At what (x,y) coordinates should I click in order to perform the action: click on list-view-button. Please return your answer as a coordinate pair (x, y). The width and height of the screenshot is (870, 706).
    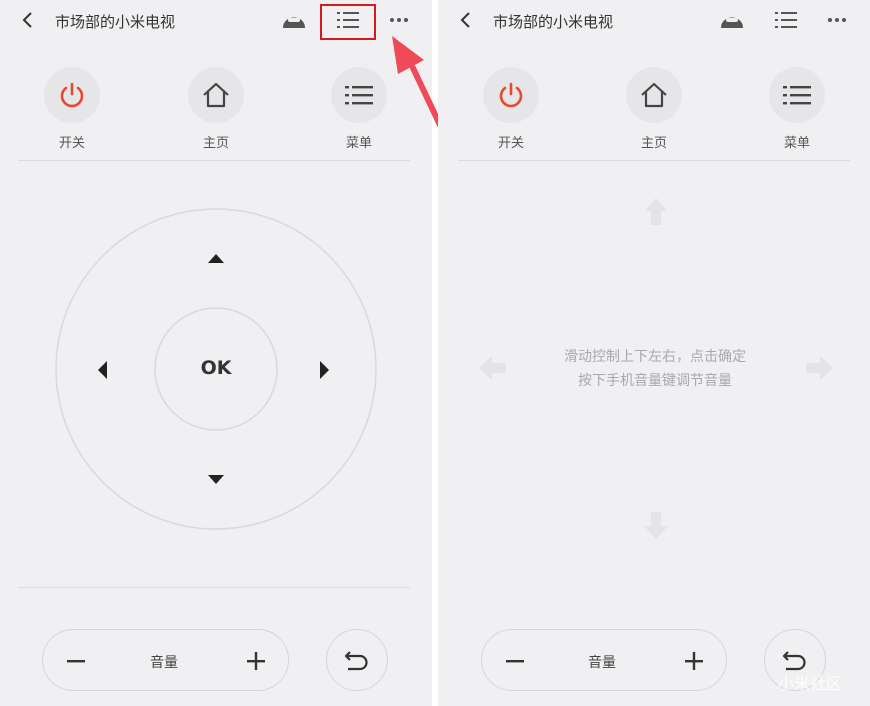
    Looking at the image, I should click on (786, 20).